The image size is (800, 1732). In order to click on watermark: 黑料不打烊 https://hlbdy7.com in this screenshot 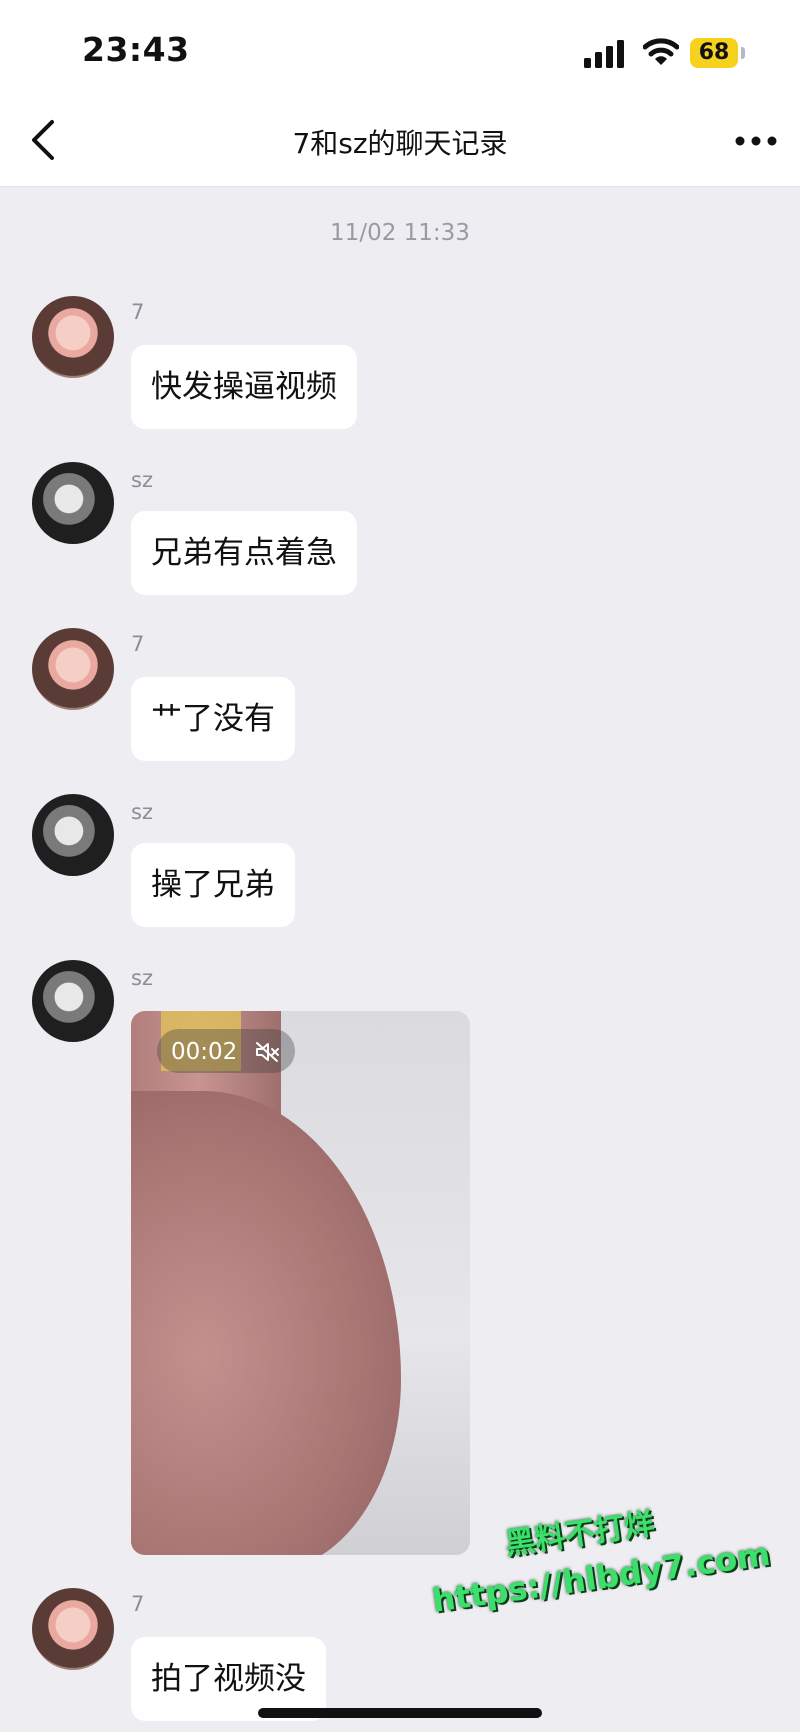, I will do `click(610, 1570)`.